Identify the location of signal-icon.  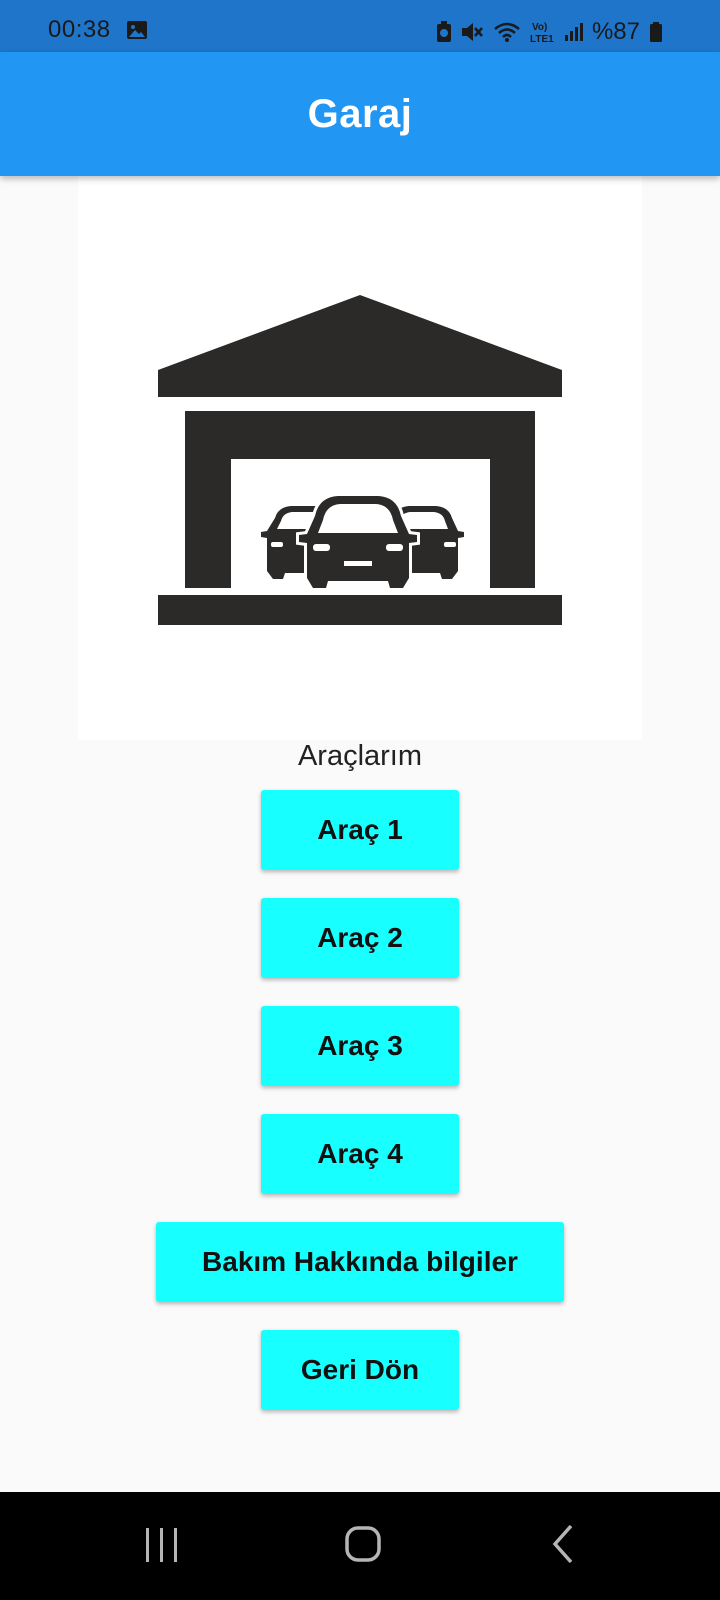
(573, 32).